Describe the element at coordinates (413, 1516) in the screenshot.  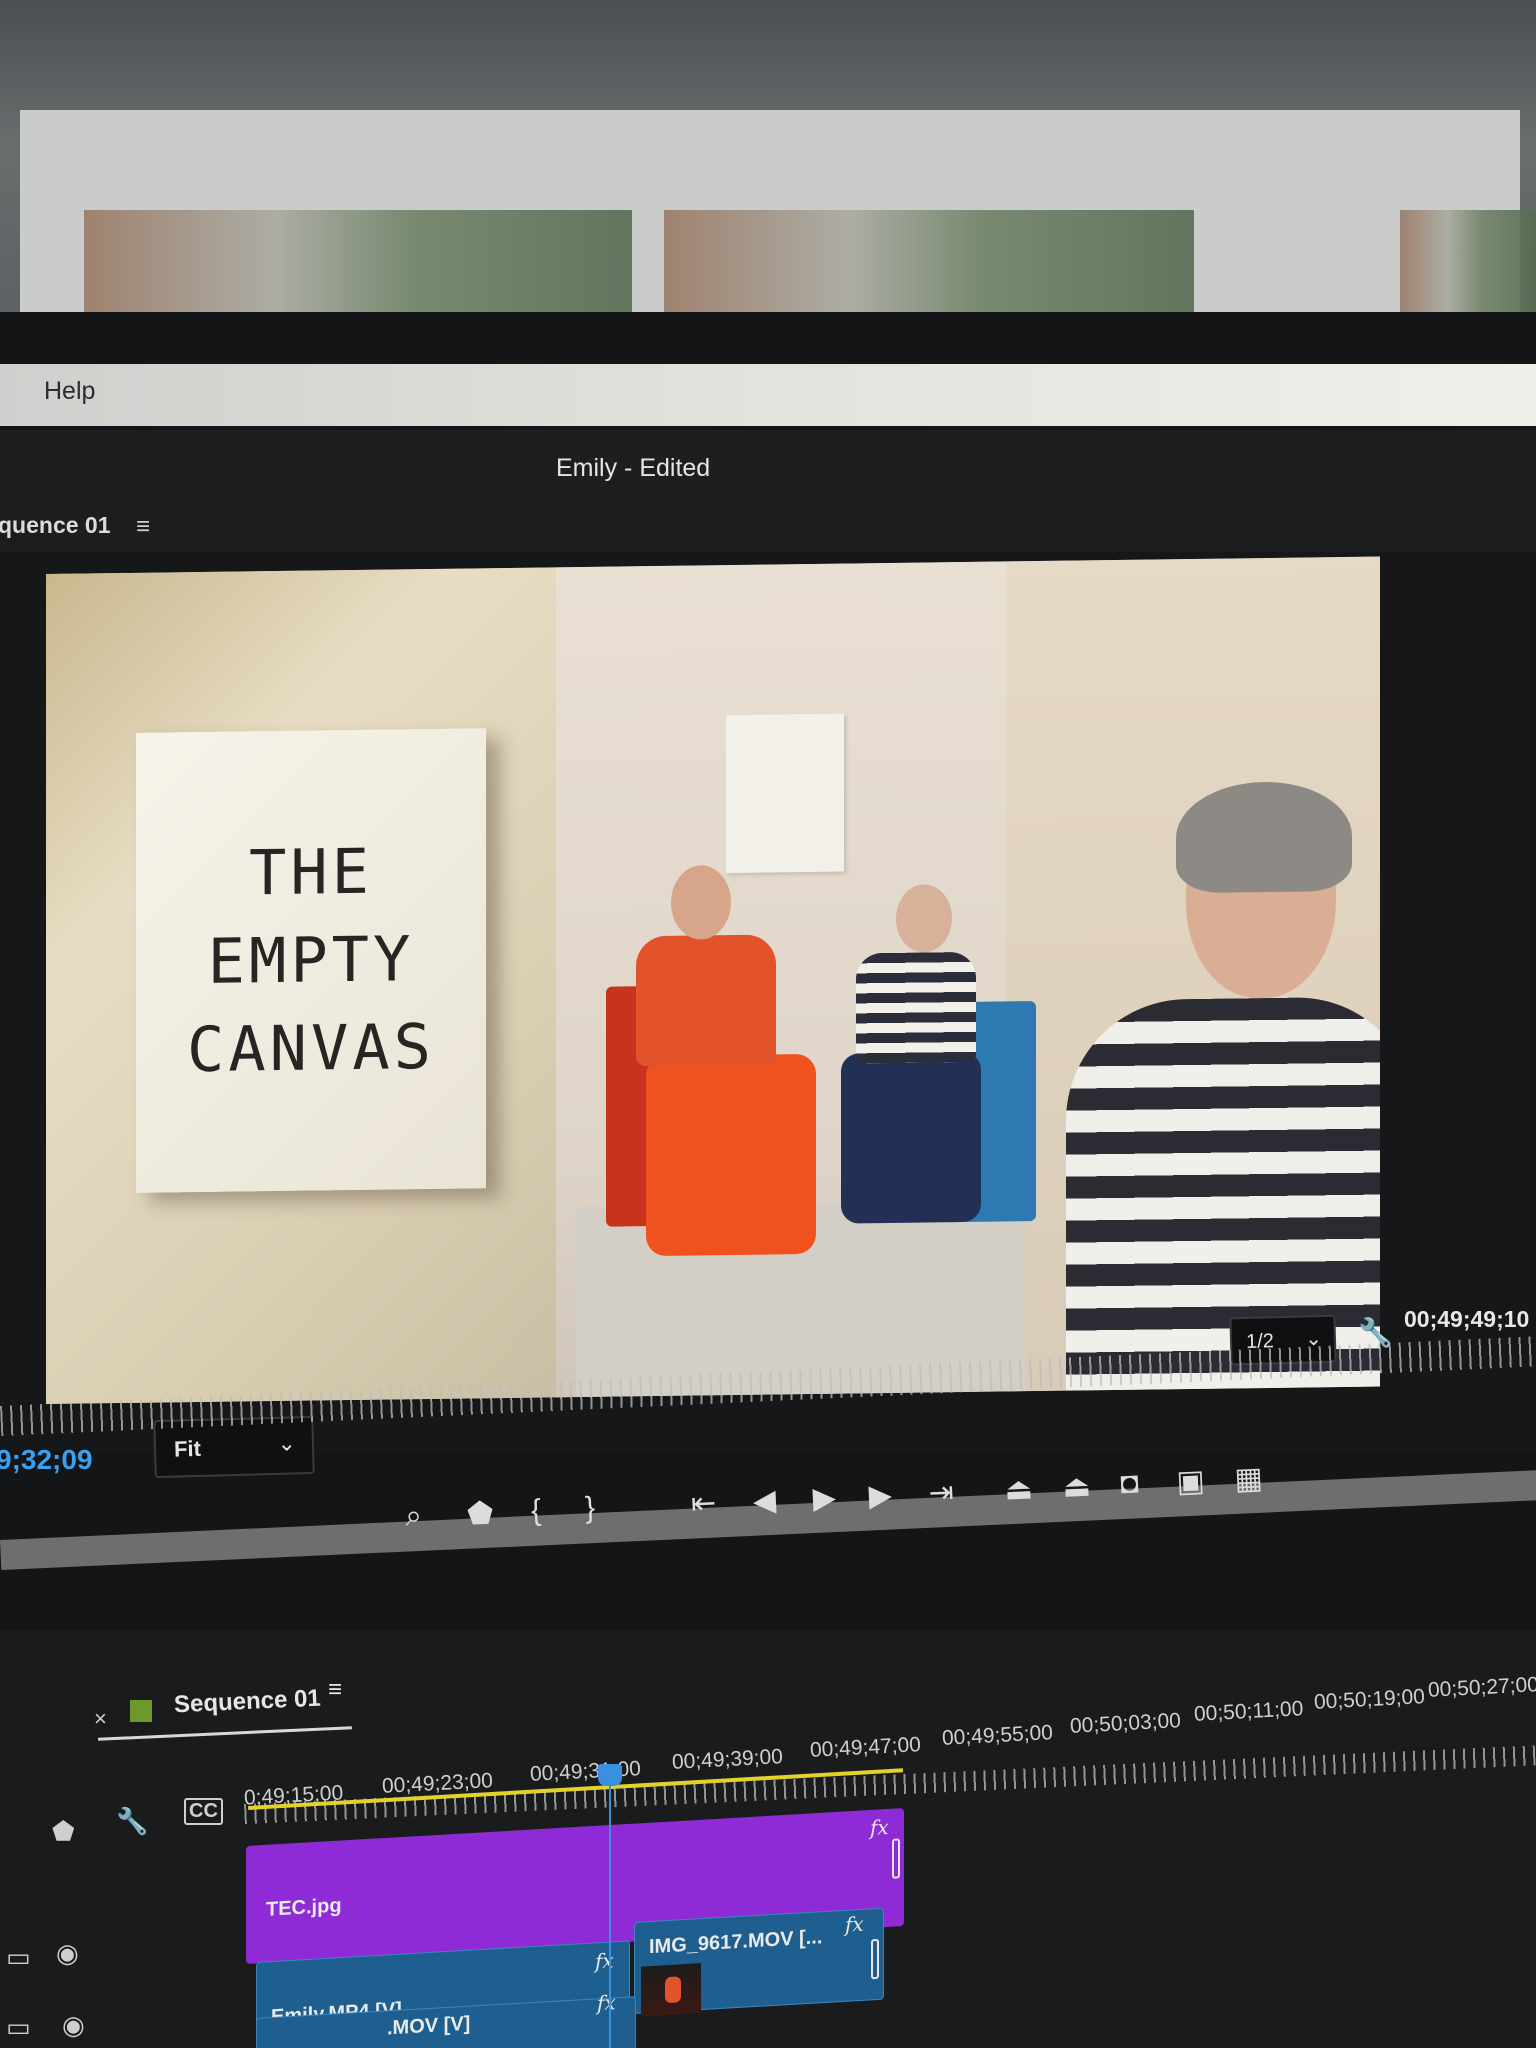
I see `marker-out-icon: ⌕` at that location.